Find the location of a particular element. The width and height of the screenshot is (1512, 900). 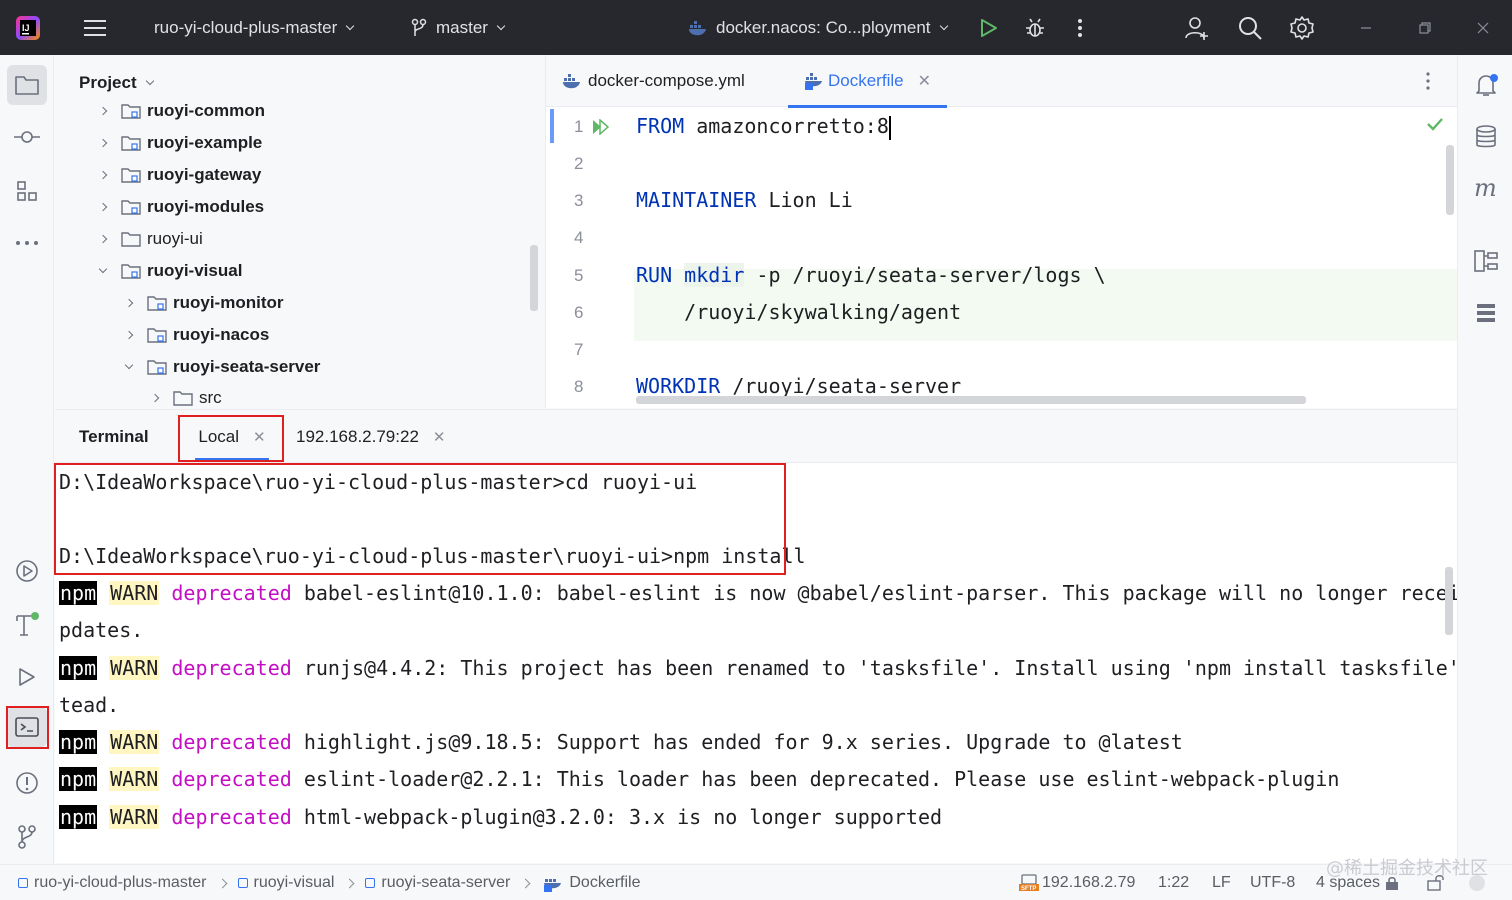

run-config-name: docker.nacos: Co...ployment is located at coordinates (823, 27).